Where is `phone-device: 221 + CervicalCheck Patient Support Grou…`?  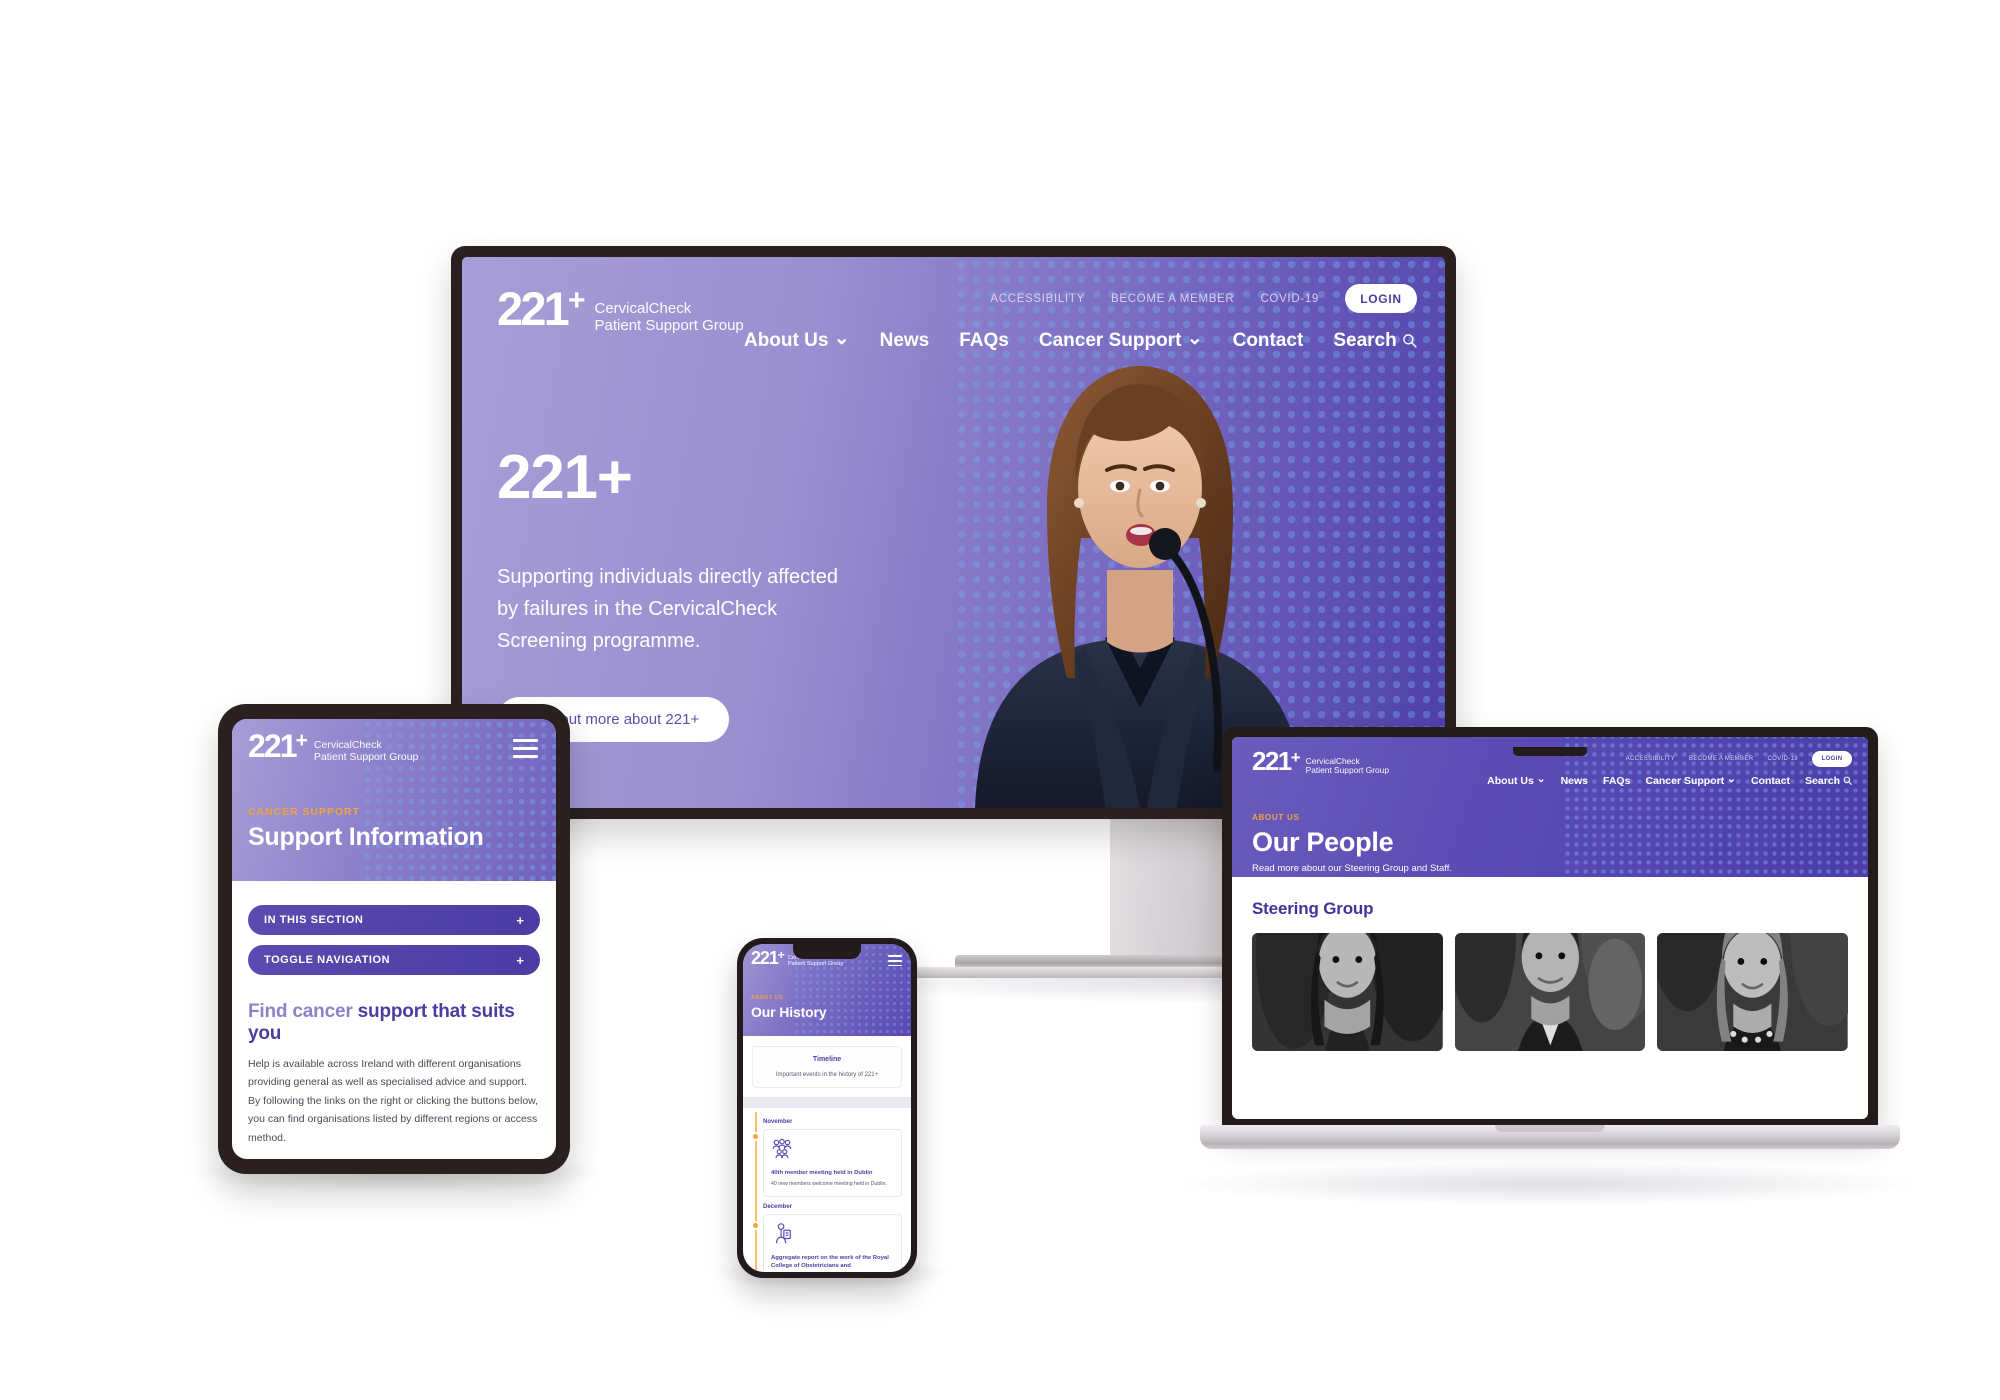
phone-device: 221 + CervicalCheck Patient Support Grou… is located at coordinates (827, 1108).